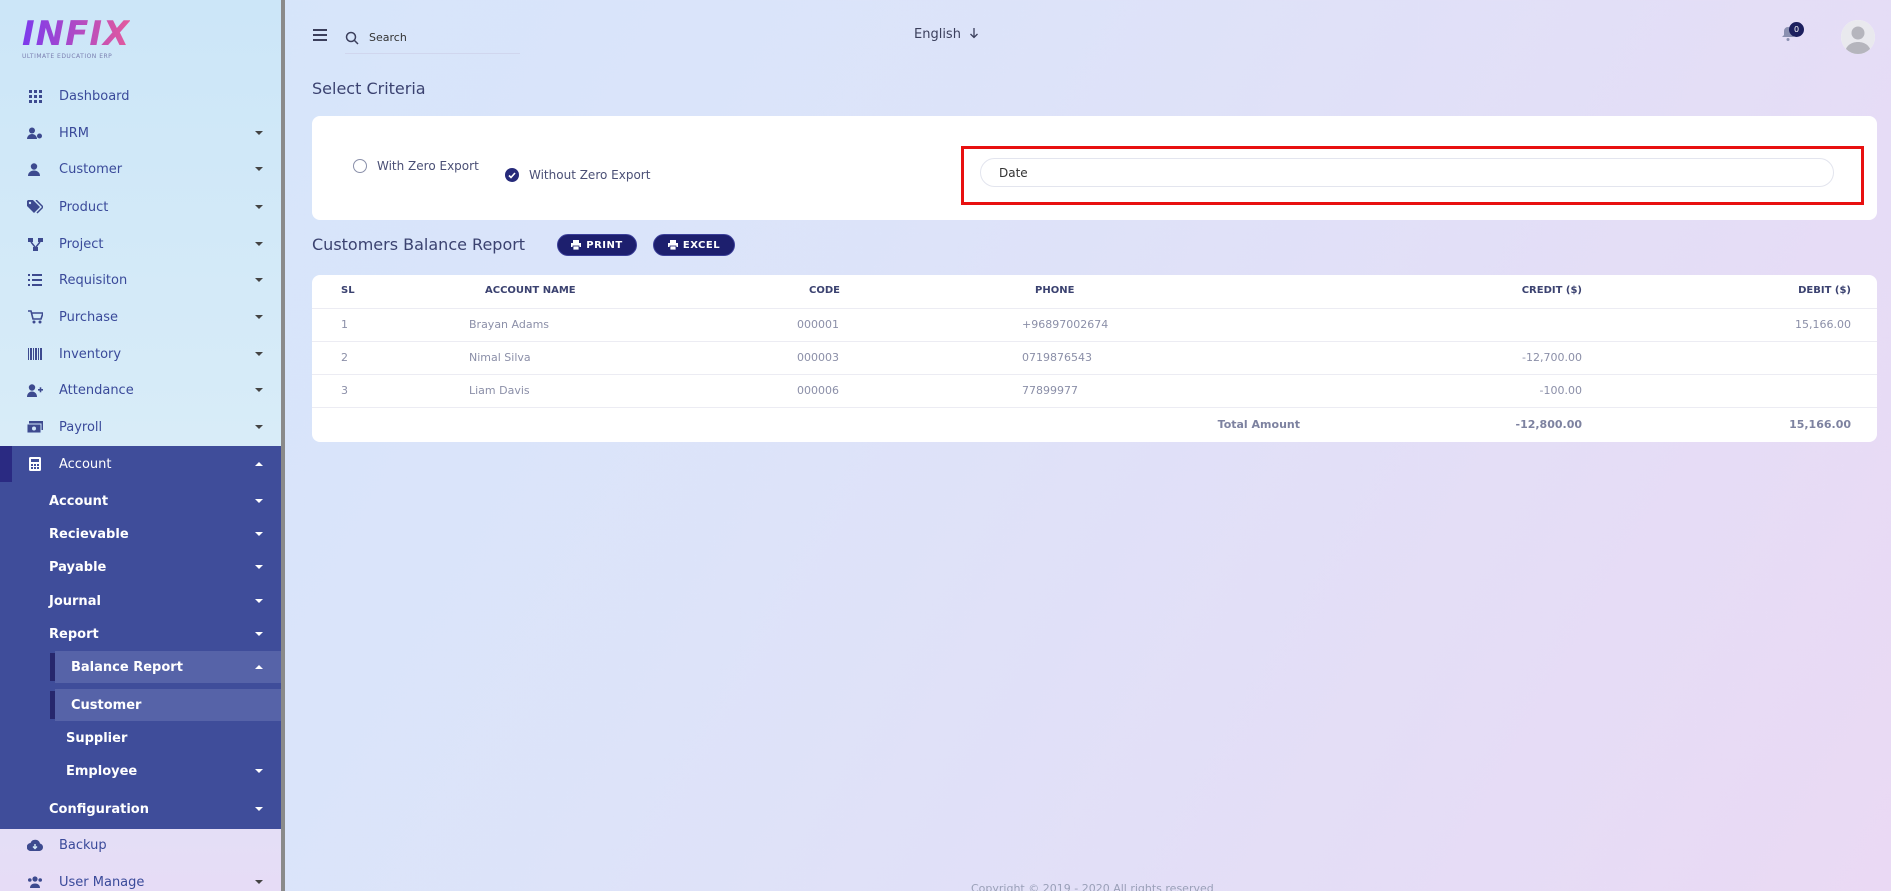 This screenshot has height=891, width=1891. I want to click on print-button: PRINT, so click(597, 245).